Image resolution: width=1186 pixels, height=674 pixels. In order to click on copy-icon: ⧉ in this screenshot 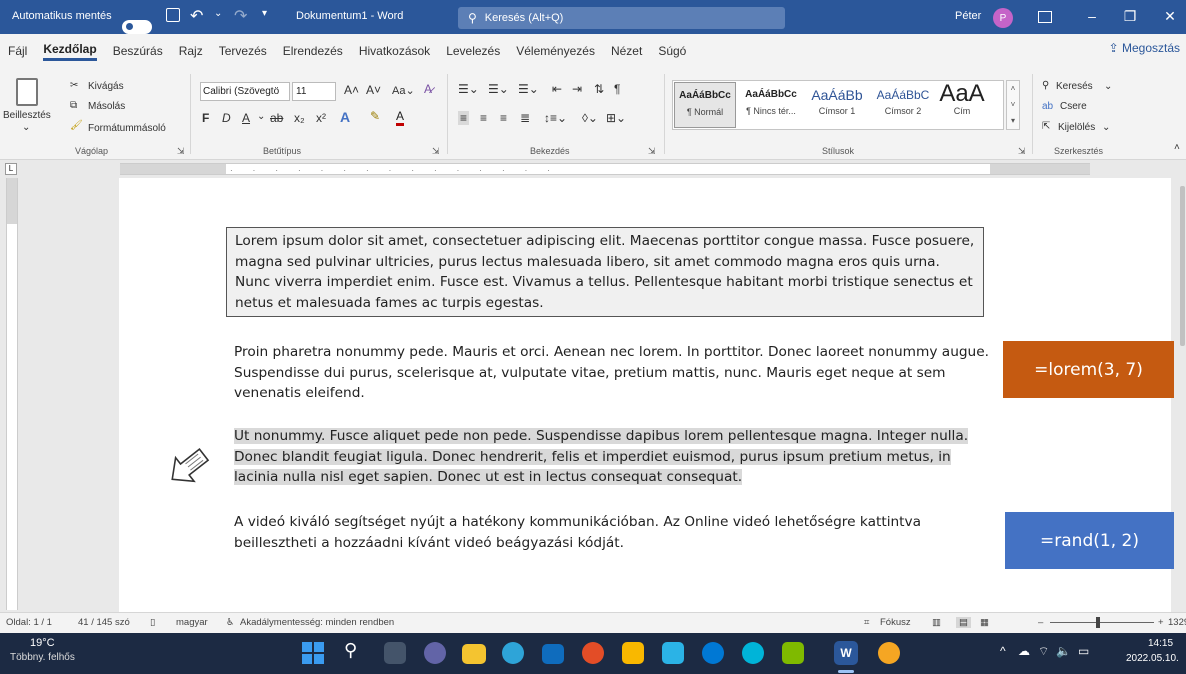, I will do `click(73, 105)`.